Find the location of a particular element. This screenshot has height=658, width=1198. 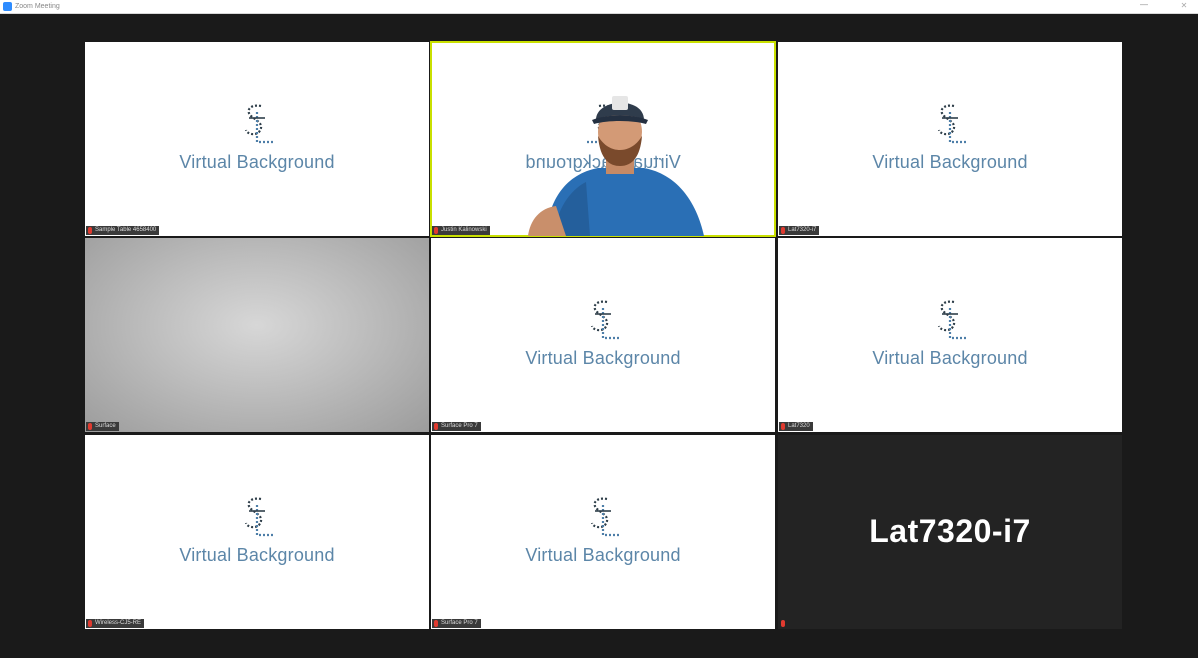

participant-display-name: Lat7320-i7 is located at coordinates (950, 531).